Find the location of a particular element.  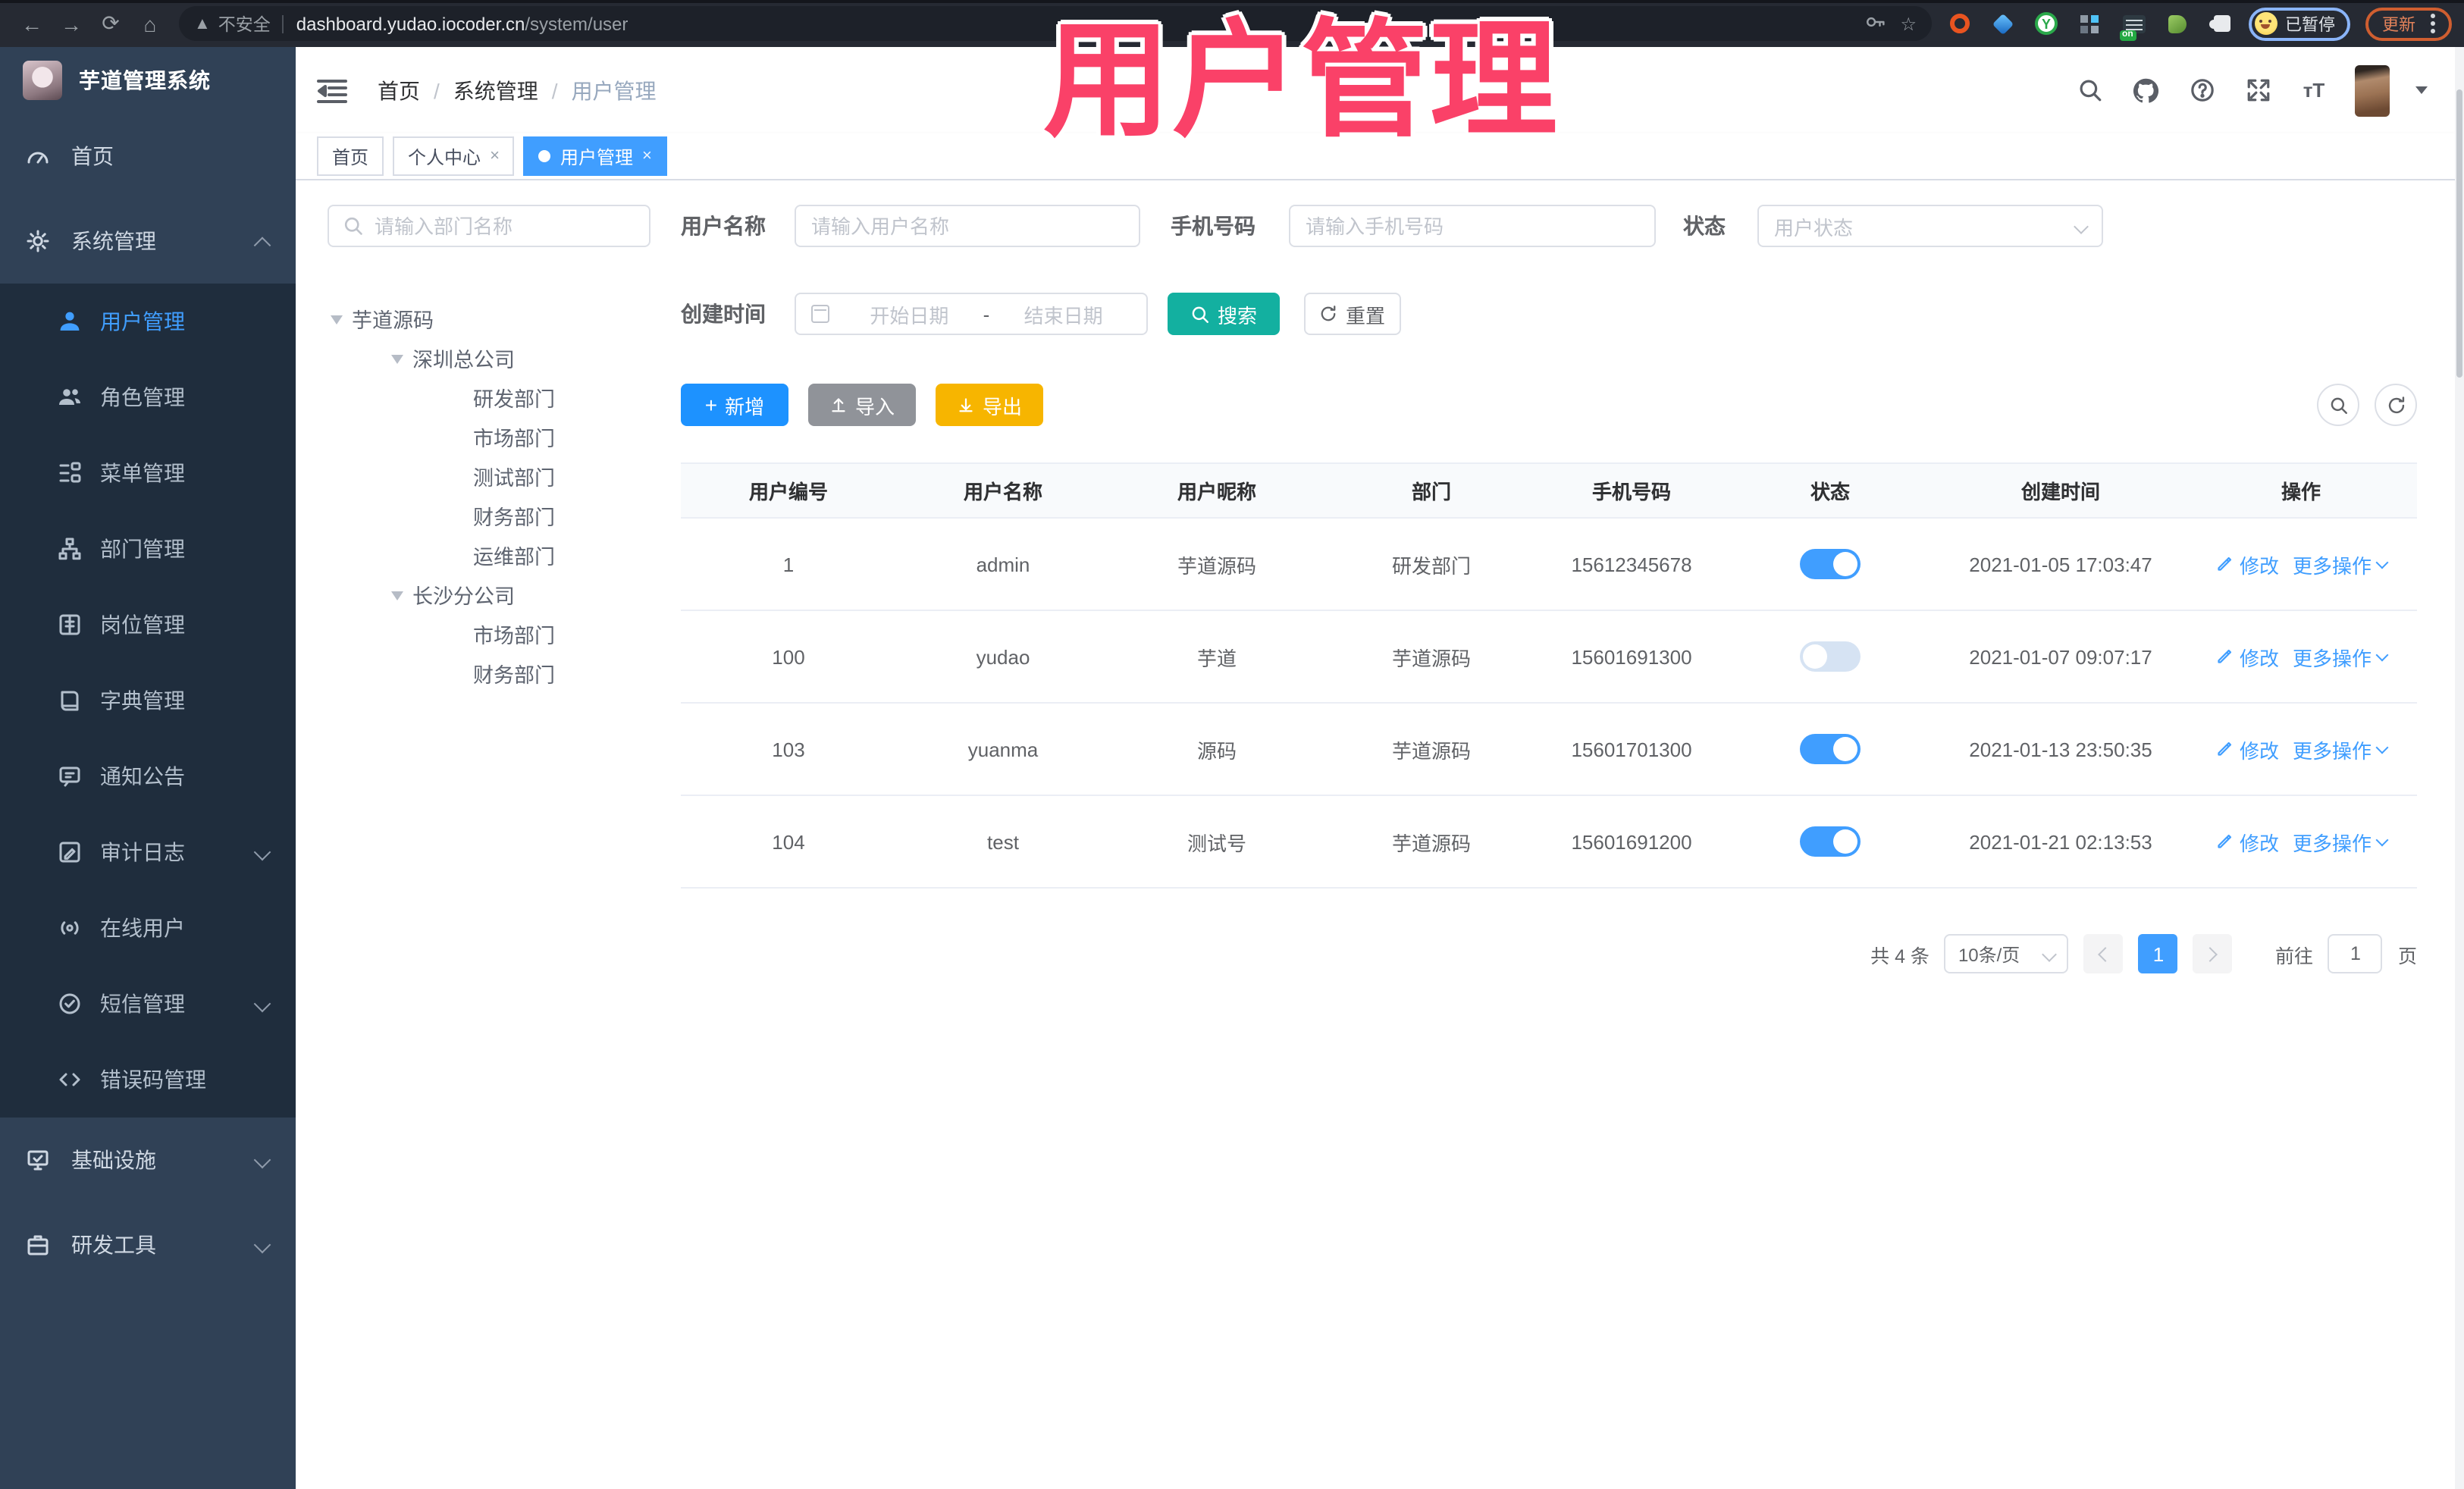

page-scrollbar is located at coordinates (2459, 768).